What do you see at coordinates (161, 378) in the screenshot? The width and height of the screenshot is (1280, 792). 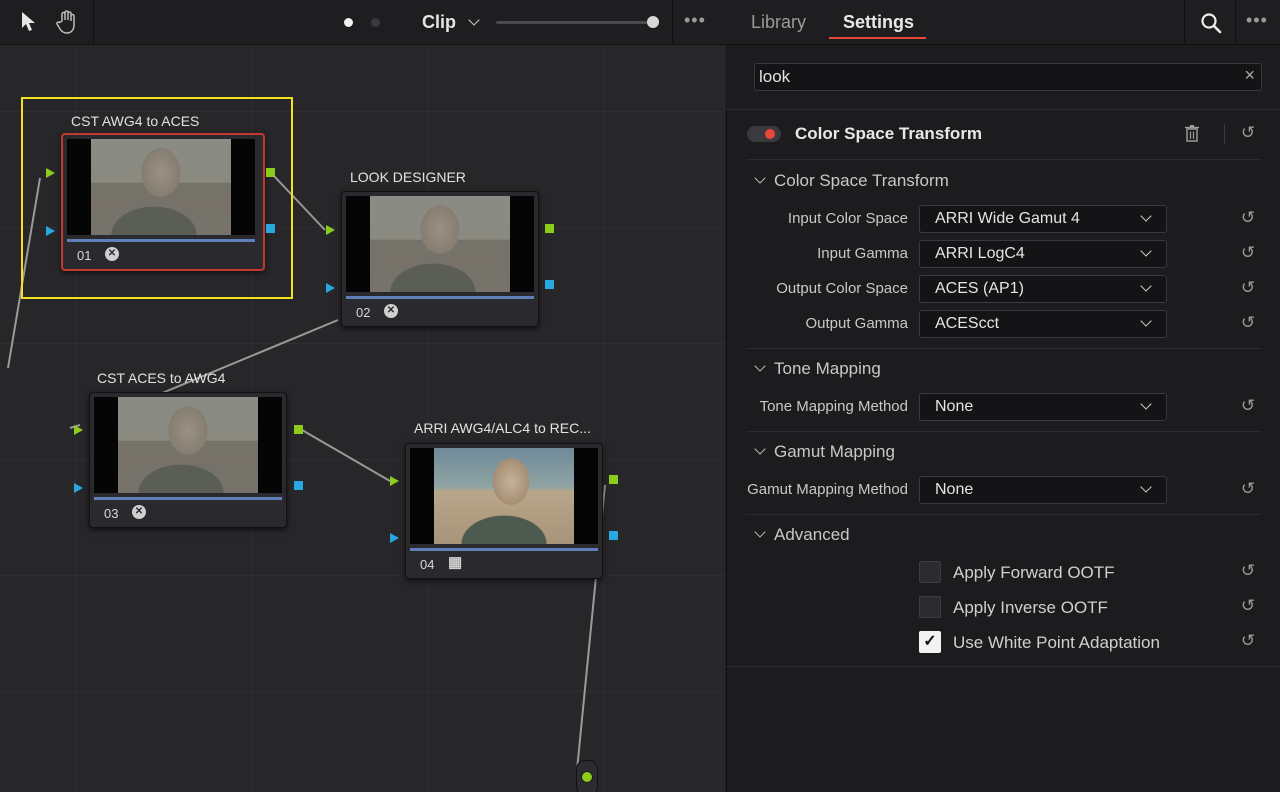 I see `node-03-label: CST ACES to AWG4` at bounding box center [161, 378].